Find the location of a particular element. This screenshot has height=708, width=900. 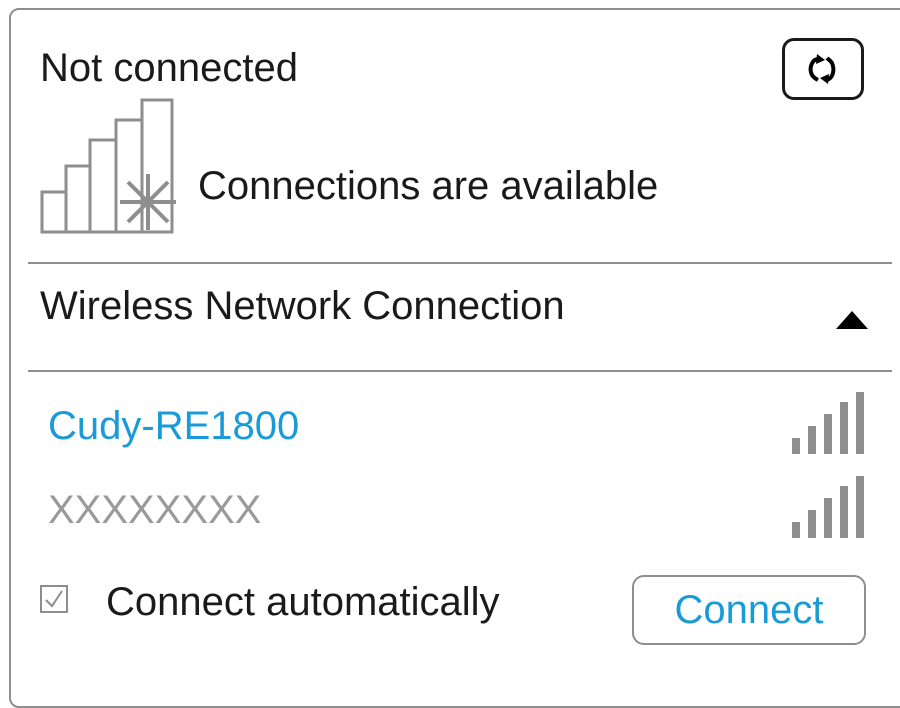

signal-strength-icon is located at coordinates (108, 166).